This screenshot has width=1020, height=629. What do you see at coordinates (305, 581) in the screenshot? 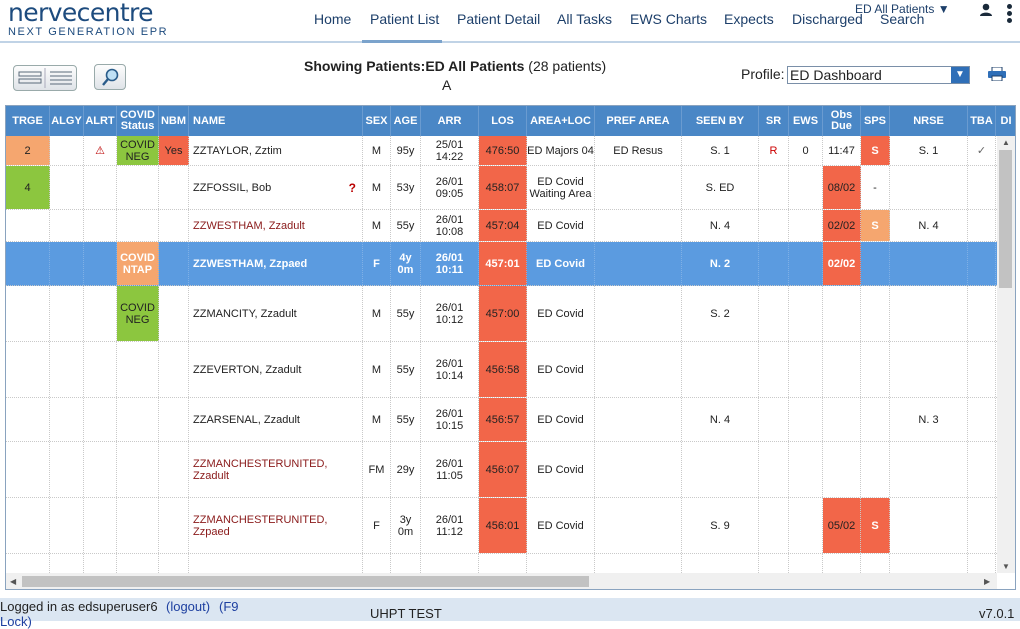
I see `horizontal-scroll-thumb` at bounding box center [305, 581].